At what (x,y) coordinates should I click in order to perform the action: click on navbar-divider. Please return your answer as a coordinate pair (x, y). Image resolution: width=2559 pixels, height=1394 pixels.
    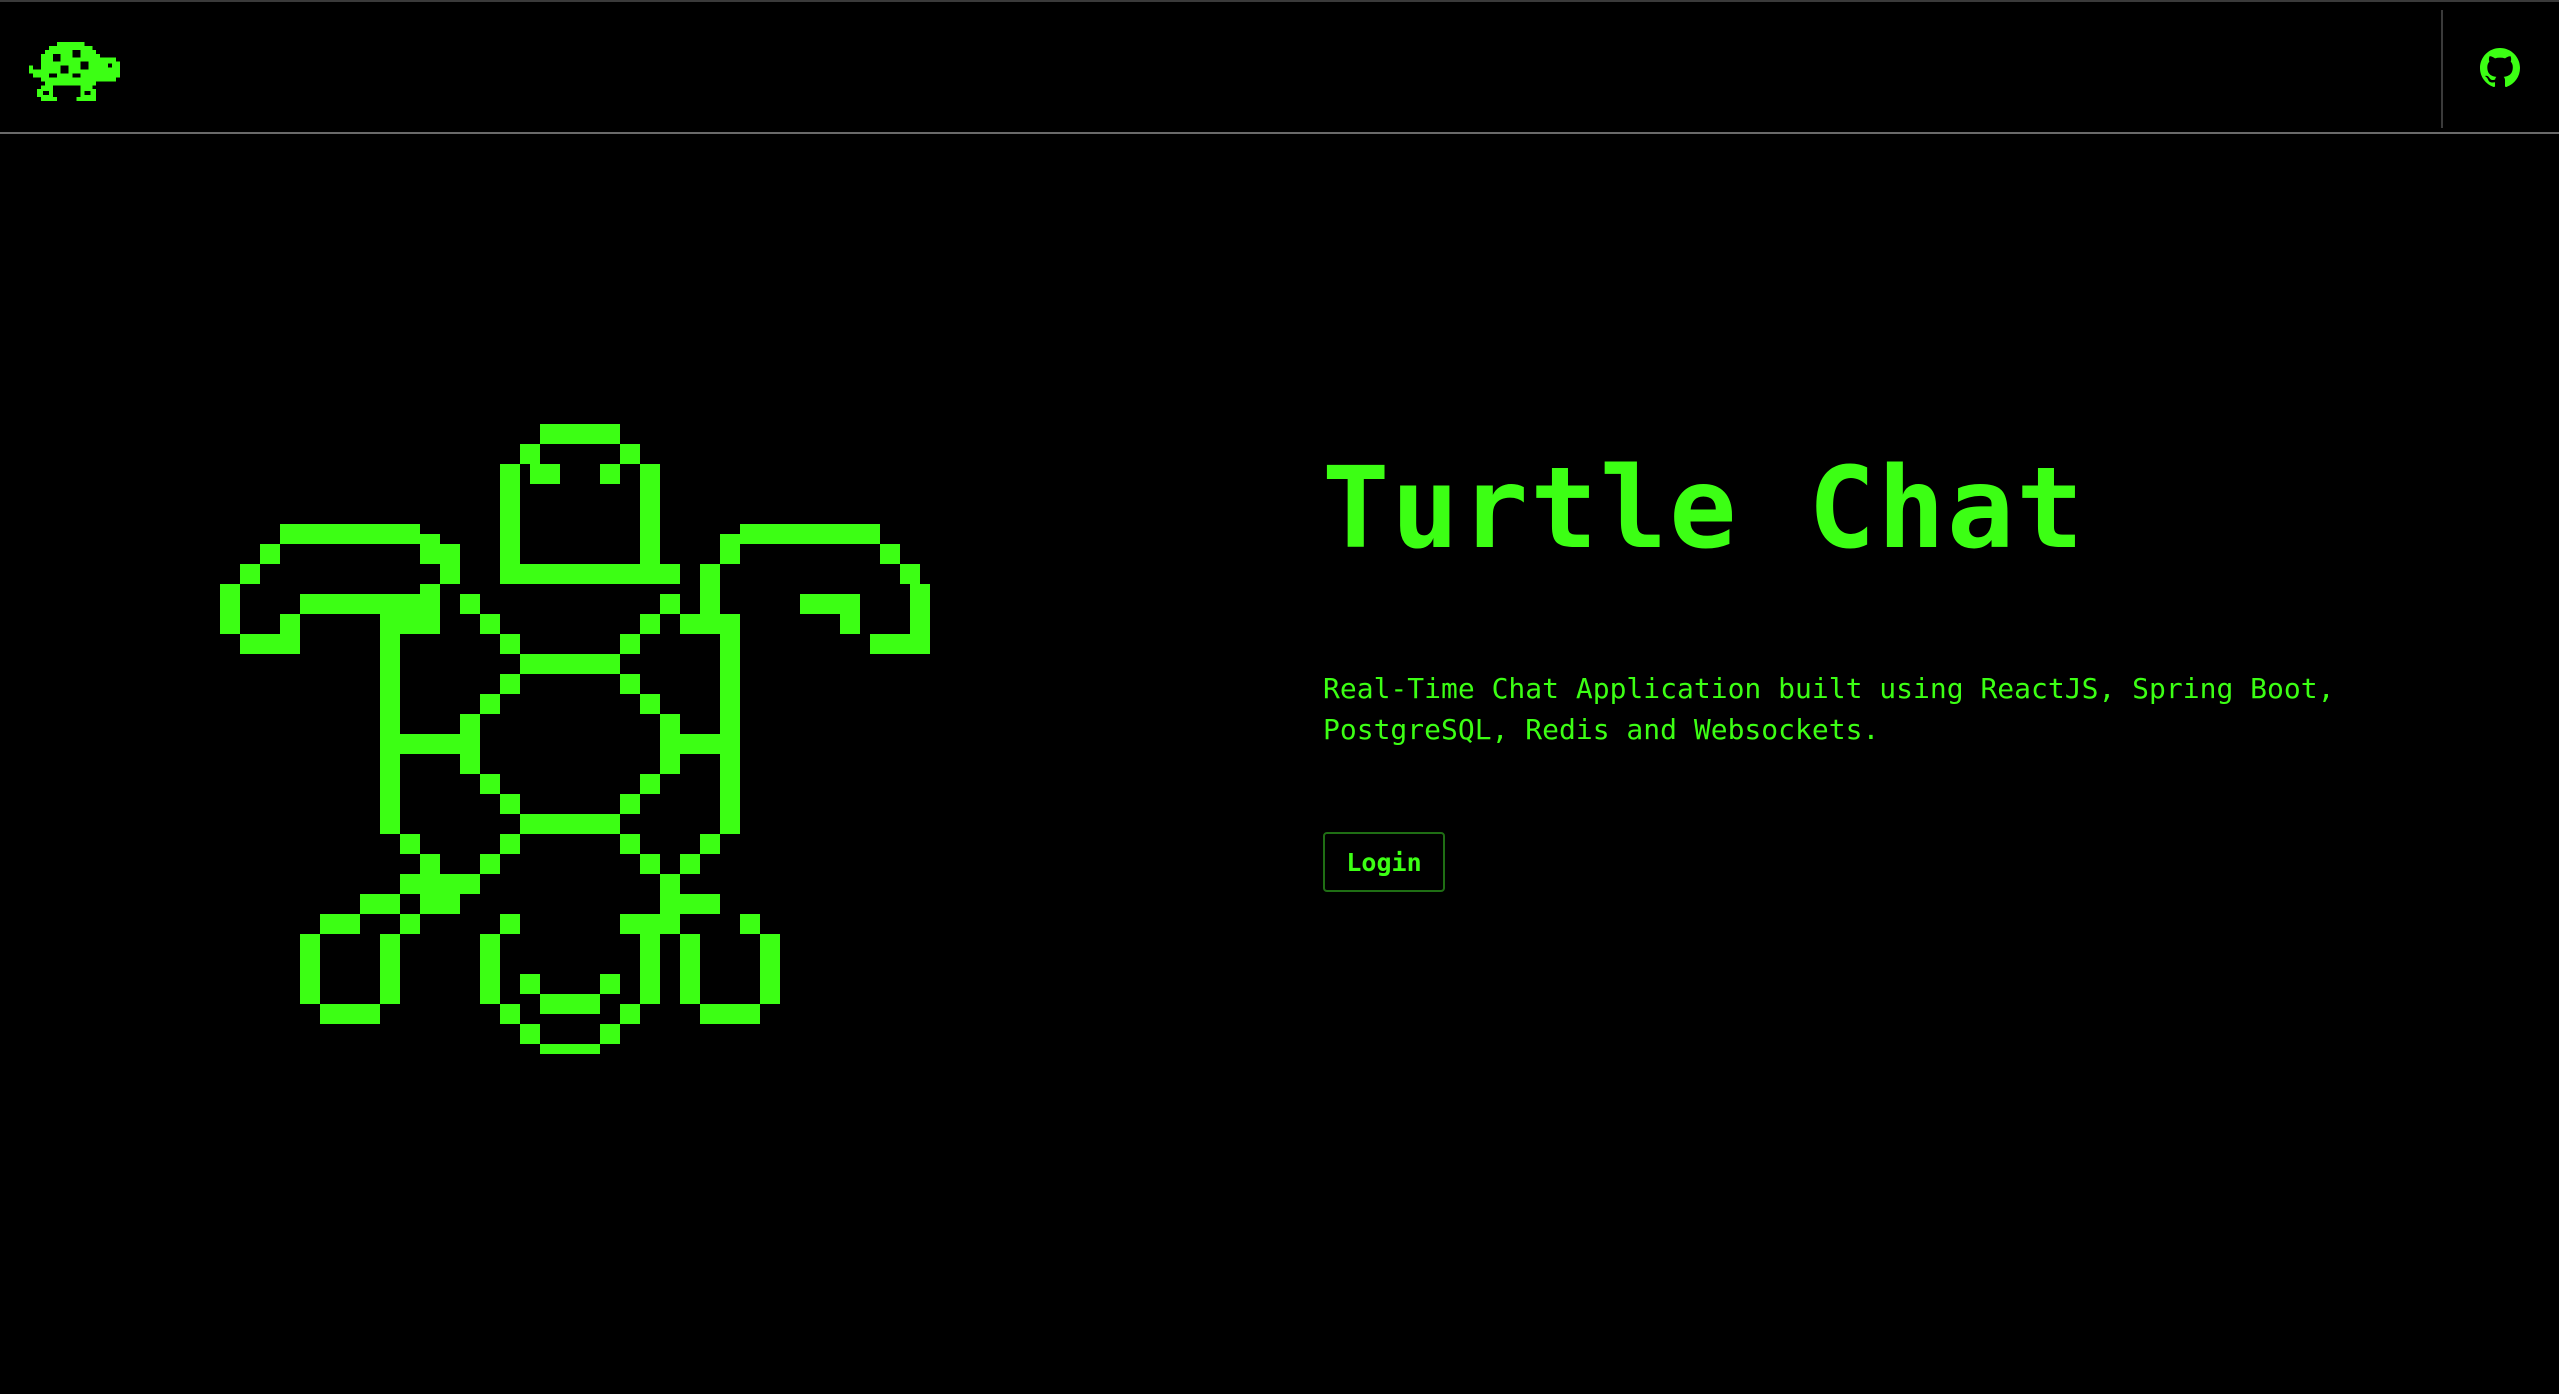
    Looking at the image, I should click on (2442, 69).